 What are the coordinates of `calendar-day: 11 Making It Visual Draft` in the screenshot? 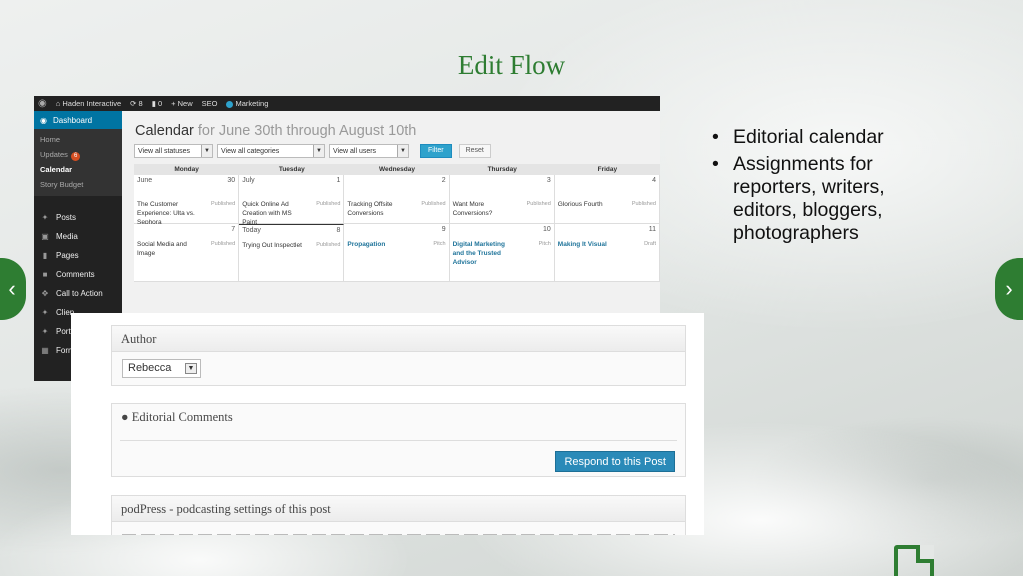 It's located at (607, 253).